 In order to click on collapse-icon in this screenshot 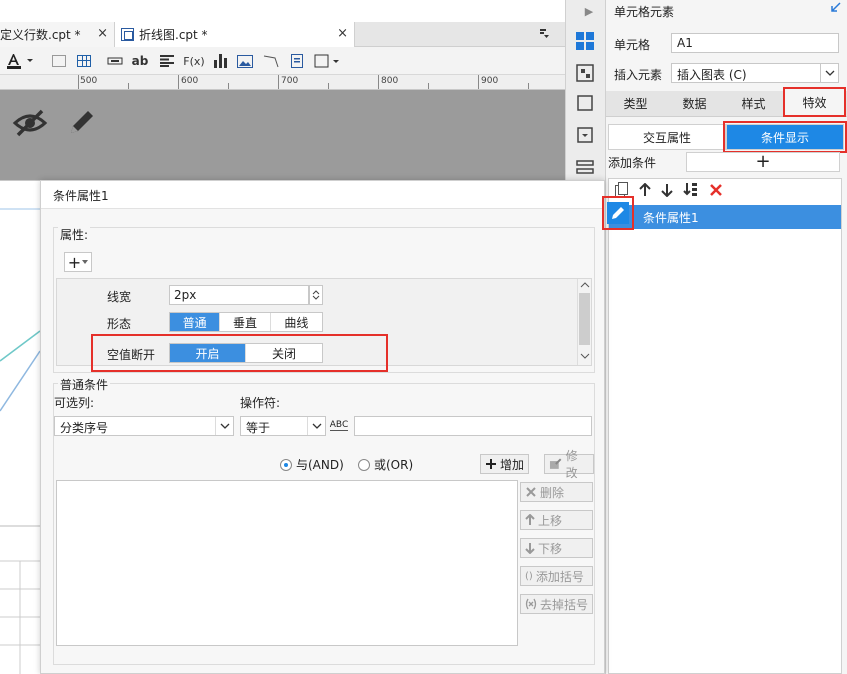, I will do `click(835, 10)`.